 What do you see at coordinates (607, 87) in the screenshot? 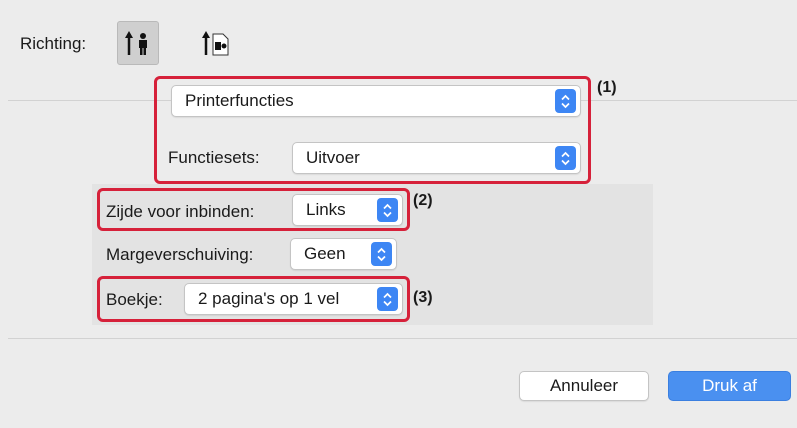
I see `callout-label-1: (1)` at bounding box center [607, 87].